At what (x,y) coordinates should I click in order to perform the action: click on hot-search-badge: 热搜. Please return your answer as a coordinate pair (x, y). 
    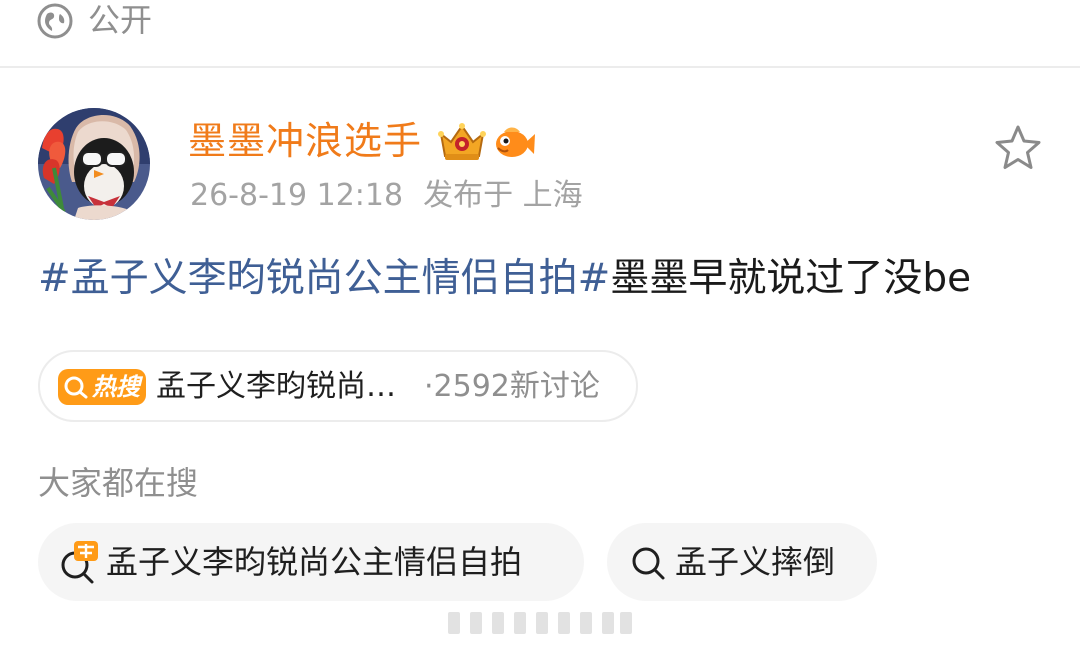
    Looking at the image, I should click on (102, 387).